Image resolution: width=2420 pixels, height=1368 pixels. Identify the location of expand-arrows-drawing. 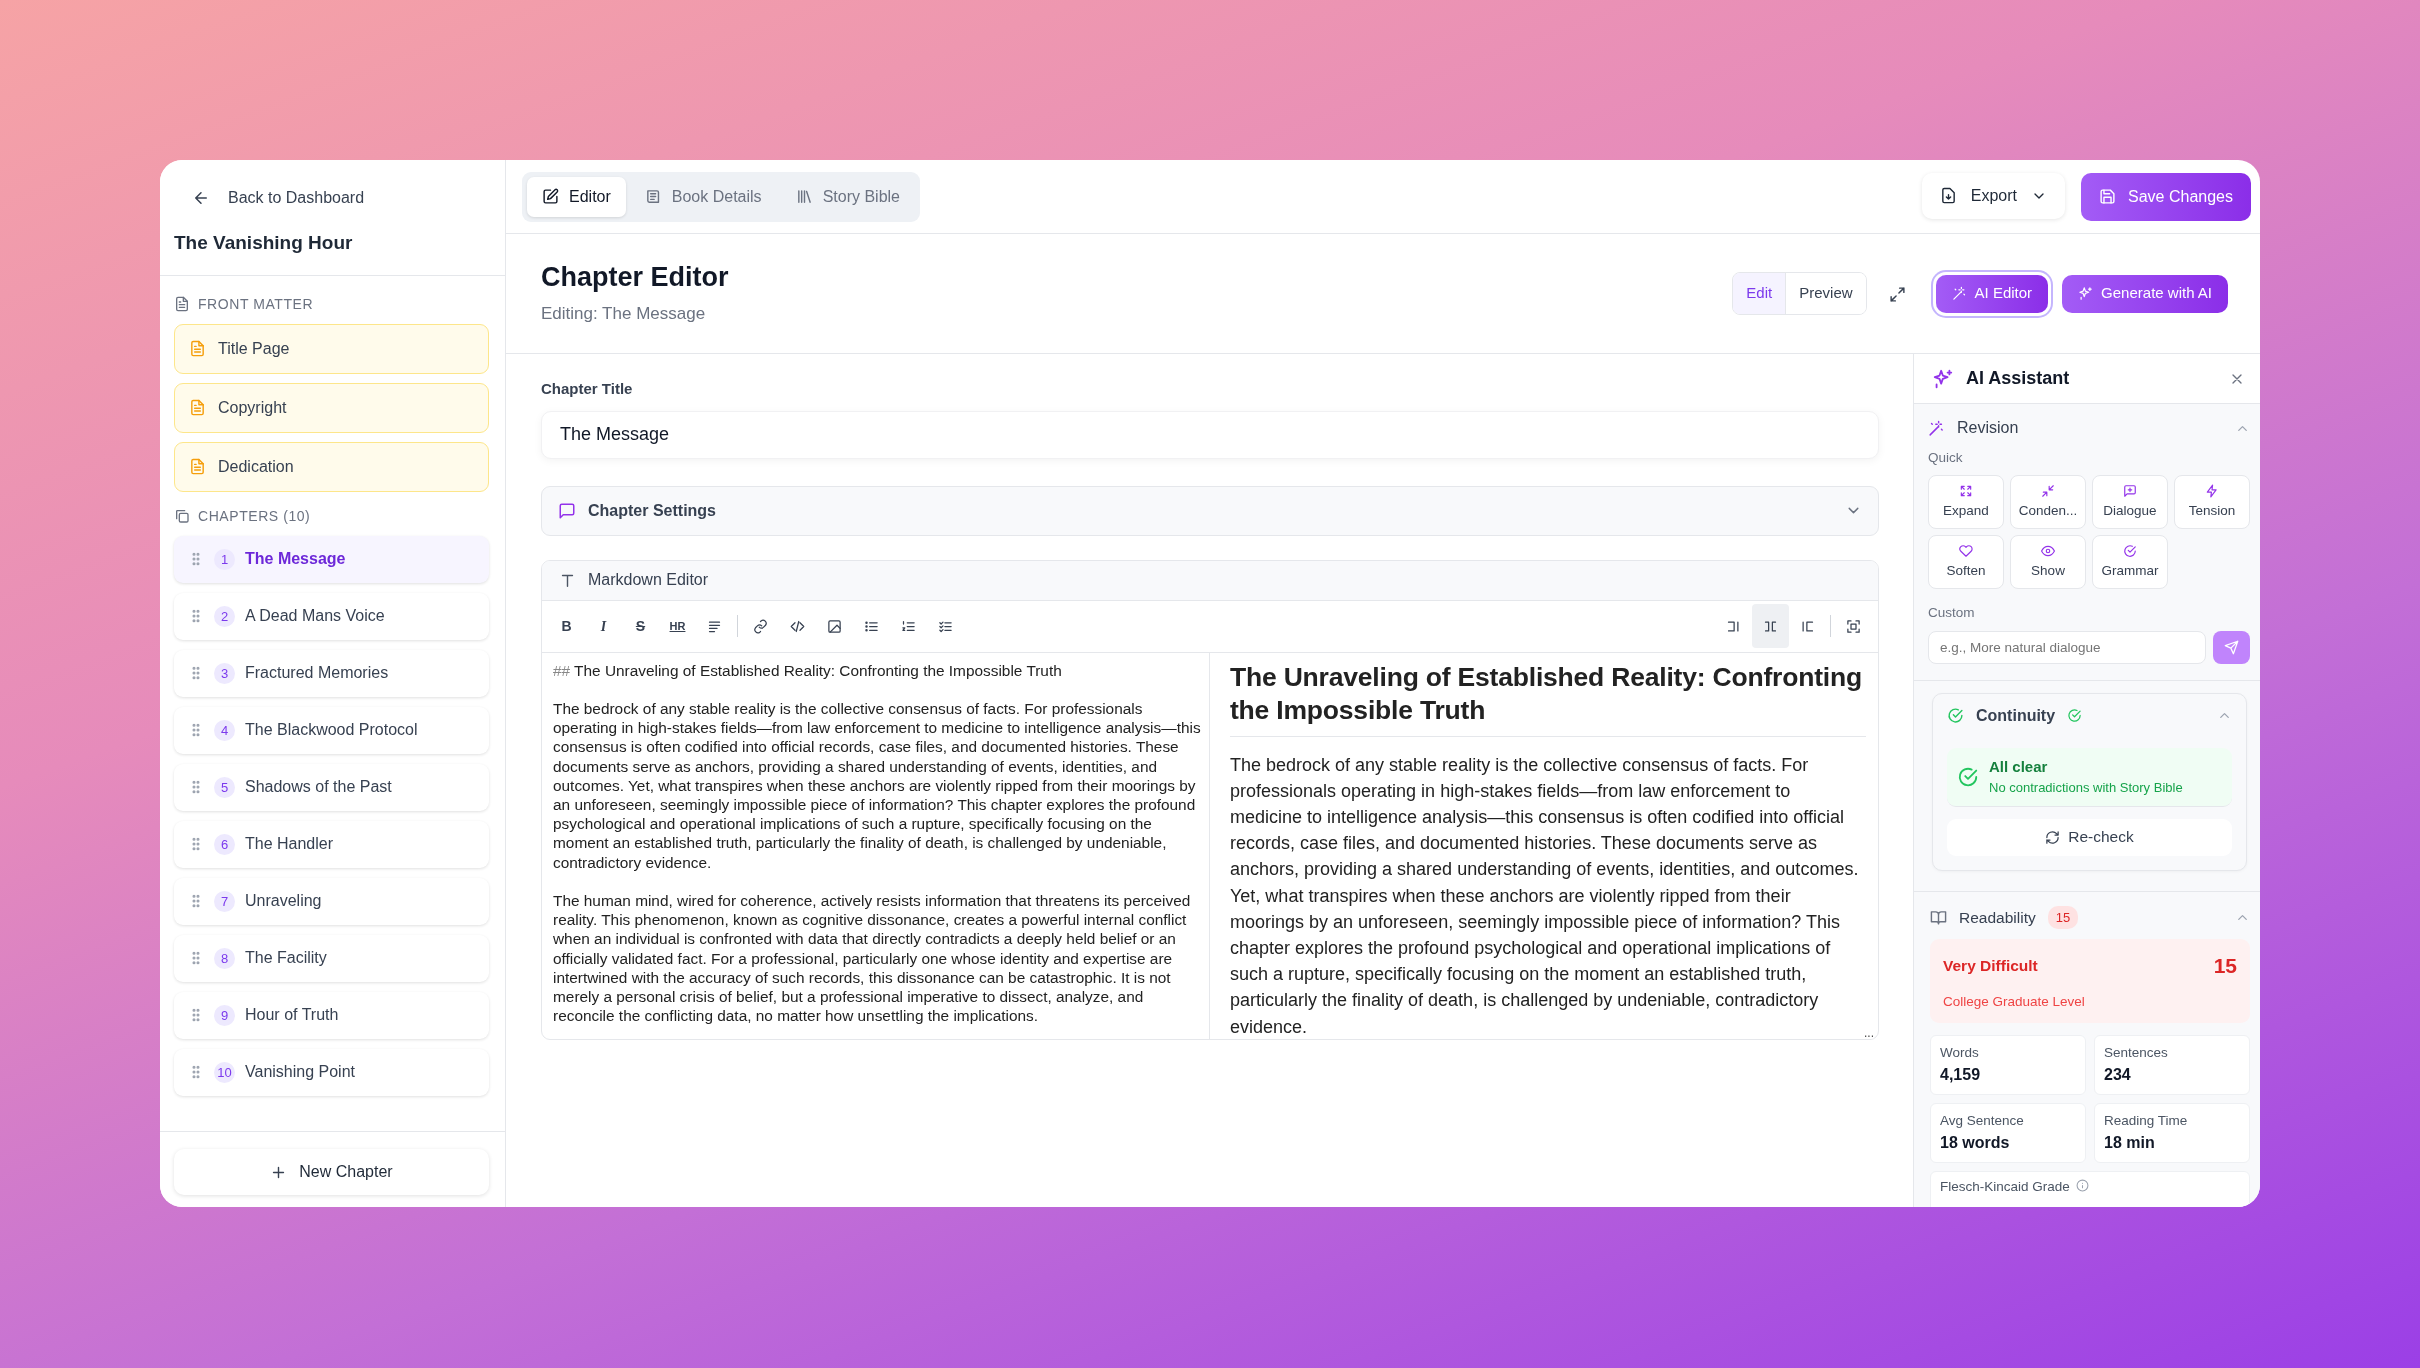
(1897, 294).